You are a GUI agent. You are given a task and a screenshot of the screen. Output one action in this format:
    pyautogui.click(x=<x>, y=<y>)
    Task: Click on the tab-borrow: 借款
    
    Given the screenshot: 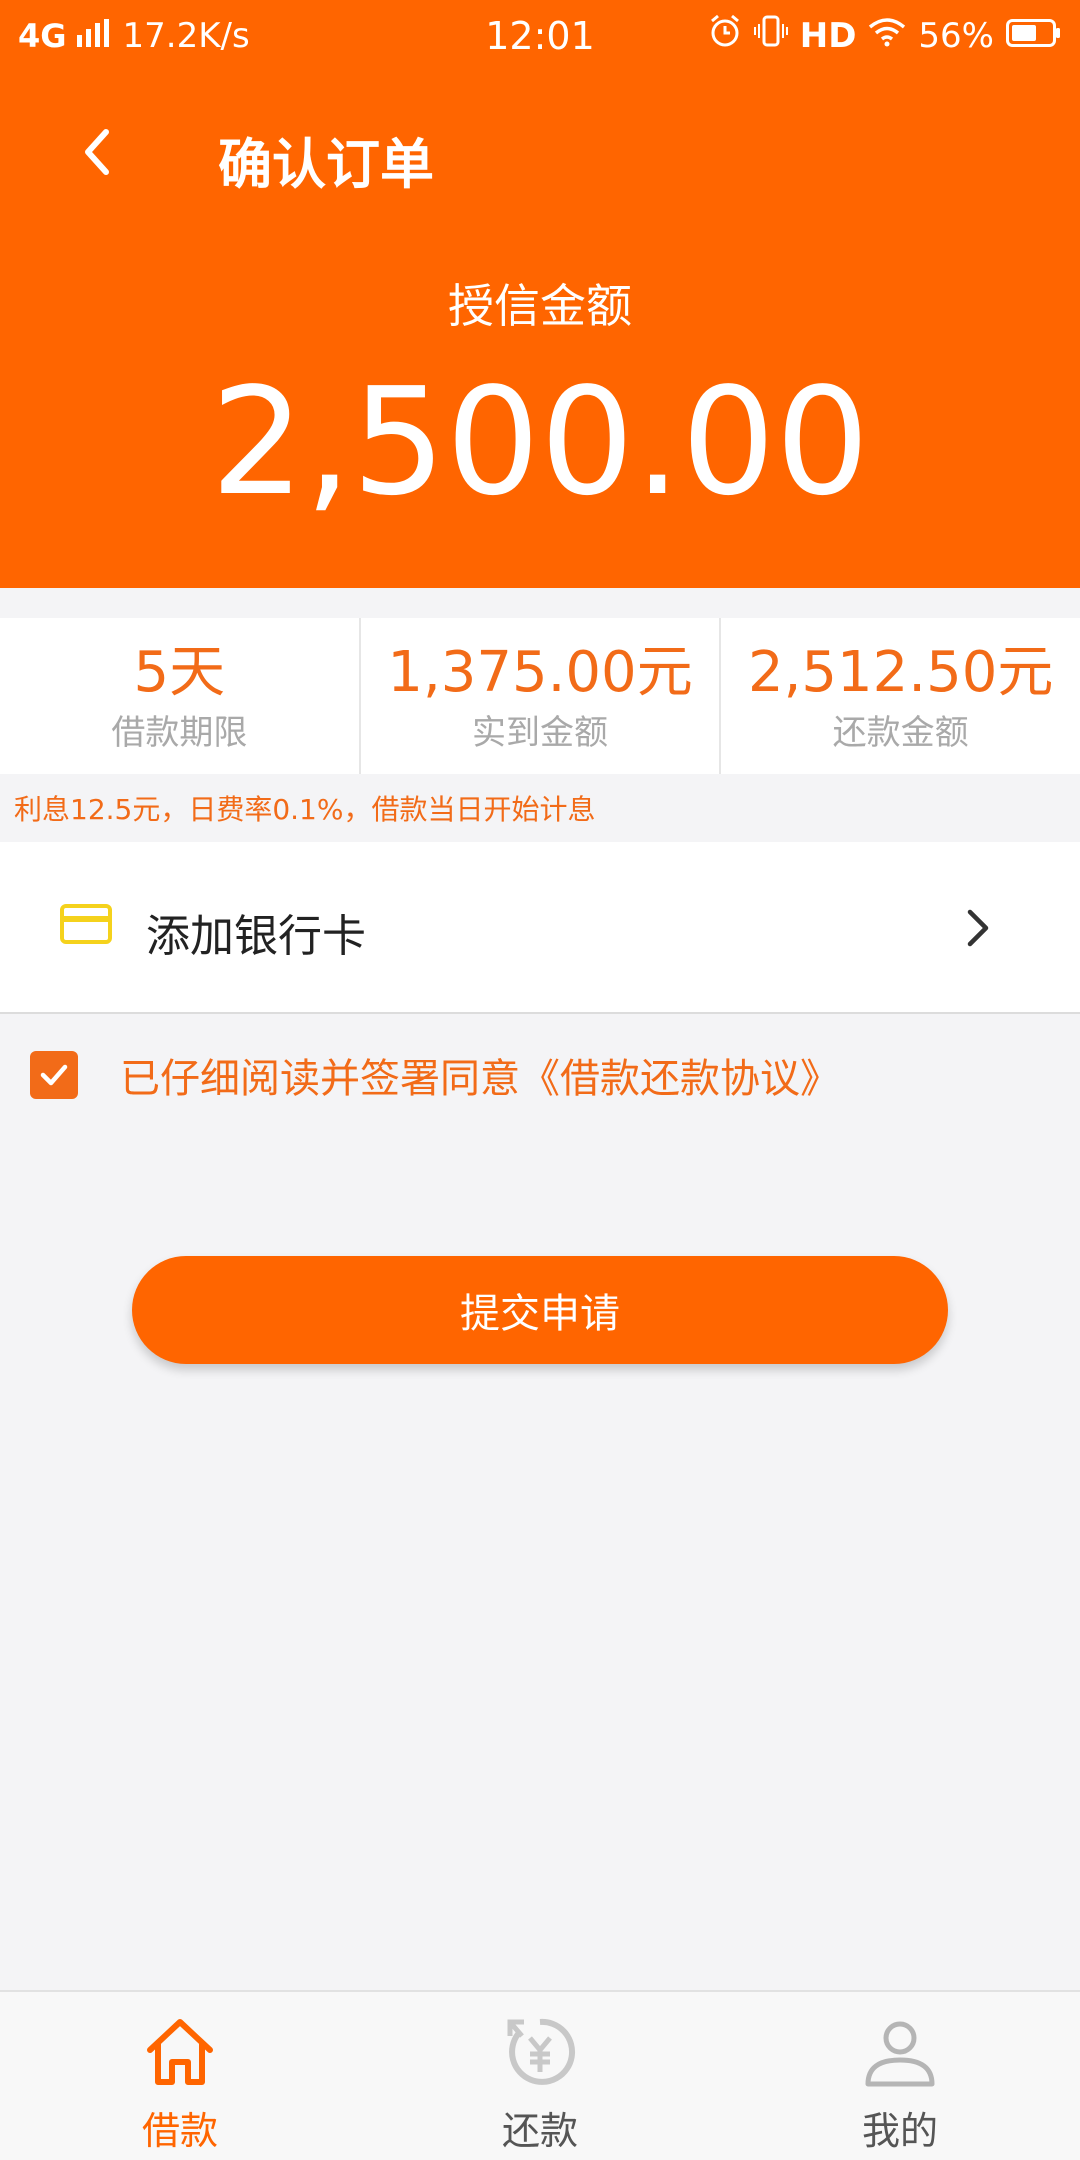 What is the action you would take?
    pyautogui.click(x=180, y=2076)
    